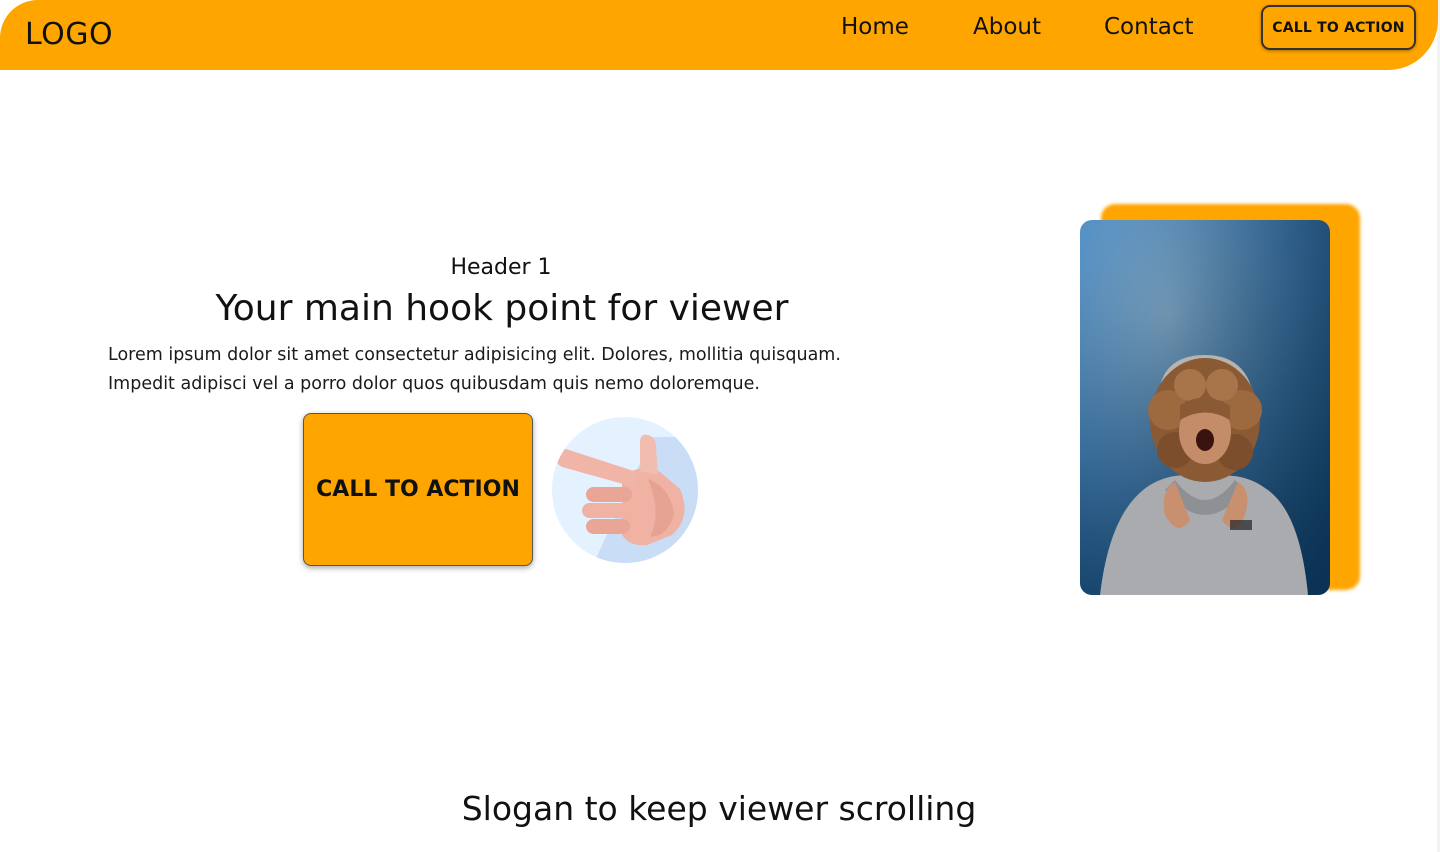 This screenshot has height=852, width=1440. What do you see at coordinates (719, 808) in the screenshot?
I see `slogan-heading: Slogan to keep viewer scrolling` at bounding box center [719, 808].